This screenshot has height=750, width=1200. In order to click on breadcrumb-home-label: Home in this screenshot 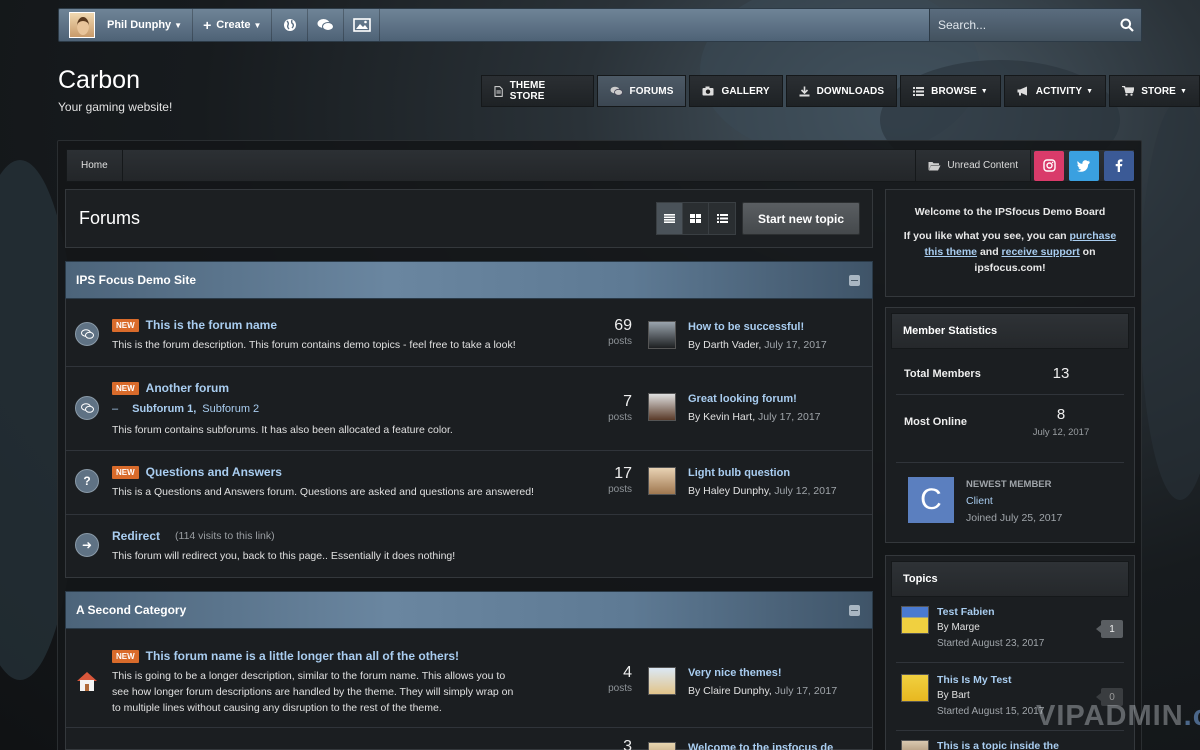, I will do `click(94, 165)`.